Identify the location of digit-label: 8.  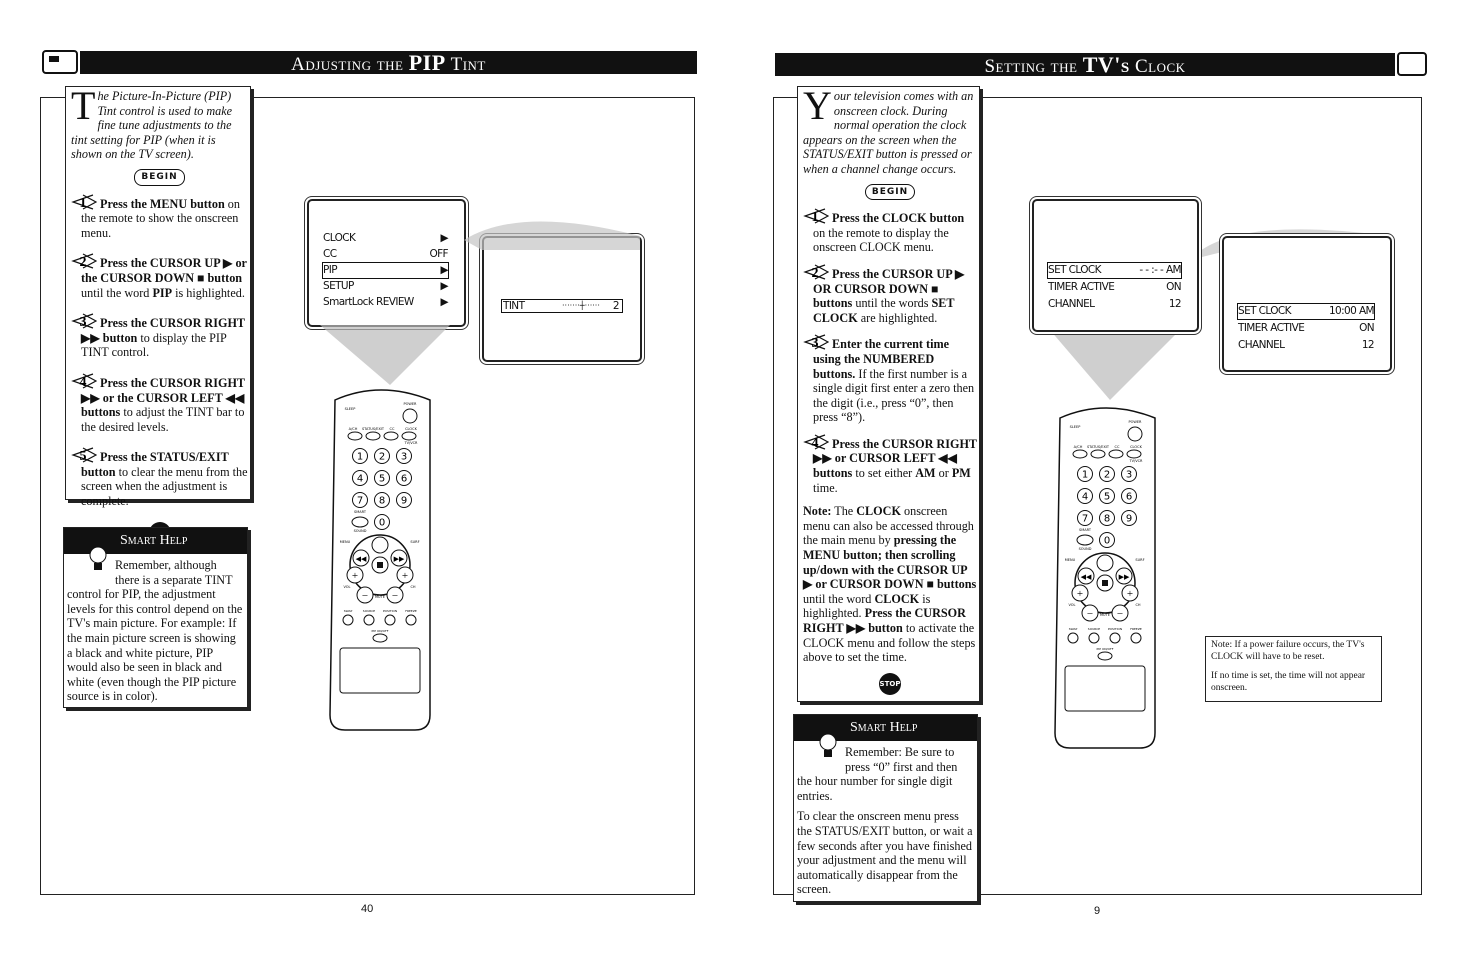
(1107, 519).